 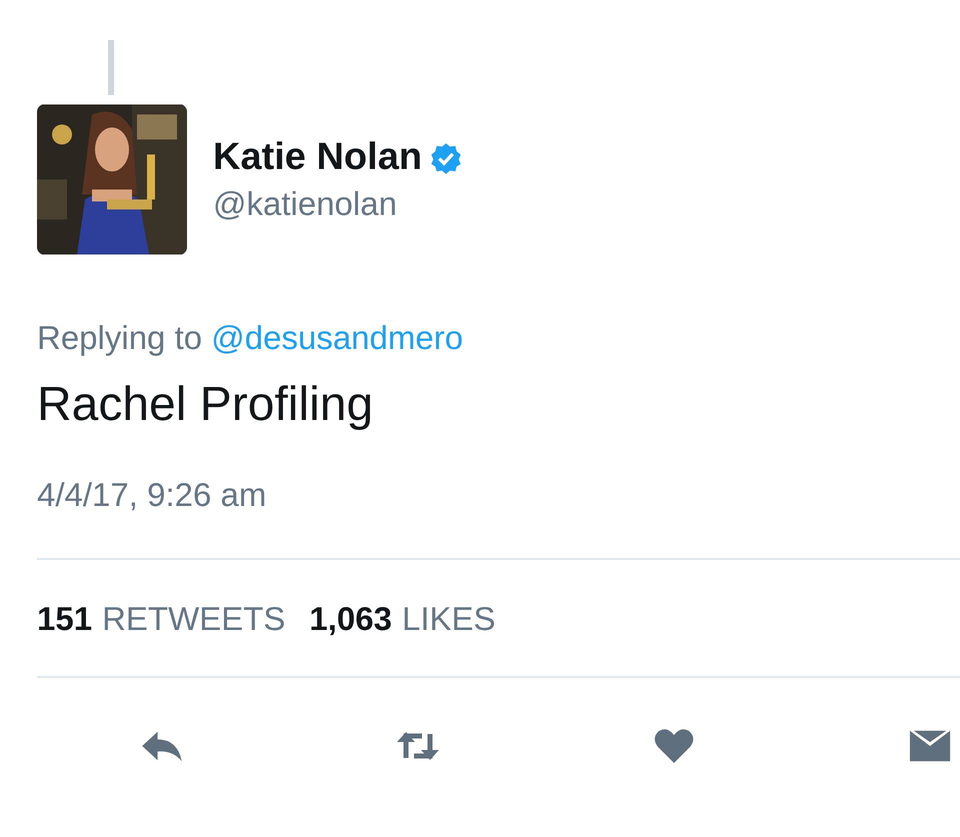 What do you see at coordinates (64, 619) in the screenshot?
I see `stat-count: 151` at bounding box center [64, 619].